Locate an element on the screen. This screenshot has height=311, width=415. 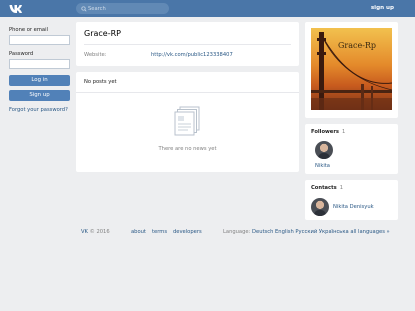
contacts-header: Contacts 1 is located at coordinates (327, 188).